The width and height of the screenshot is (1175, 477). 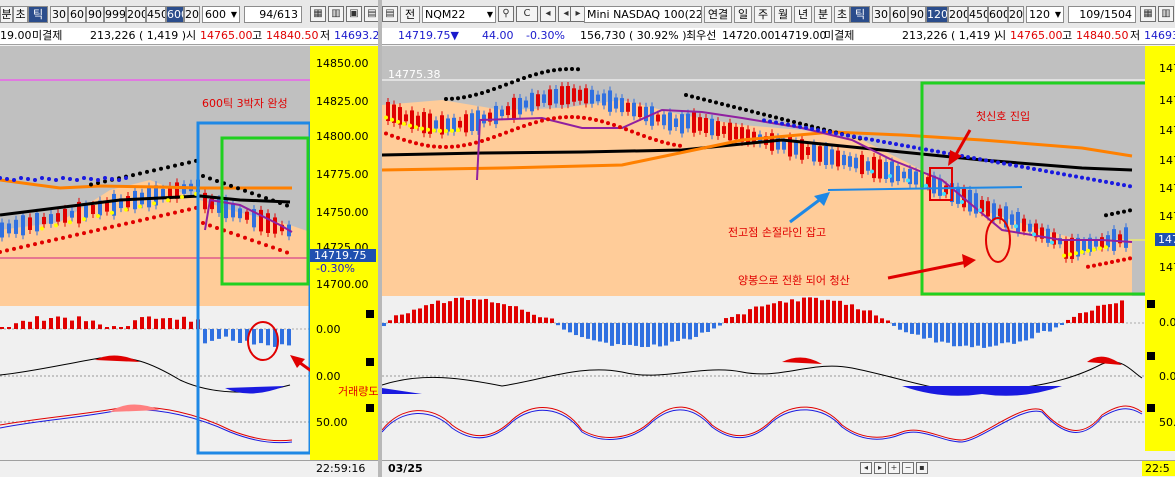 What do you see at coordinates (358, 391) in the screenshot?
I see `annotation-volume: 거래량도 늘어나고` at bounding box center [358, 391].